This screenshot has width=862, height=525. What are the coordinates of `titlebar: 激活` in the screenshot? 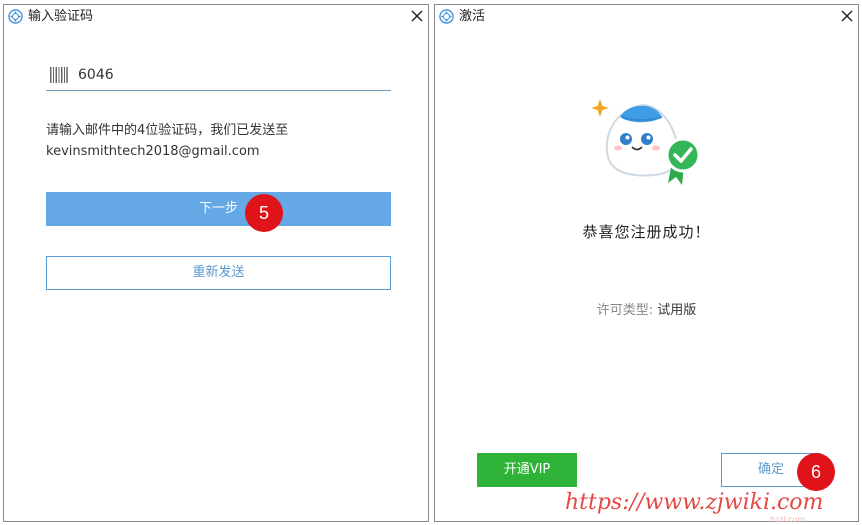 It's located at (646, 17).